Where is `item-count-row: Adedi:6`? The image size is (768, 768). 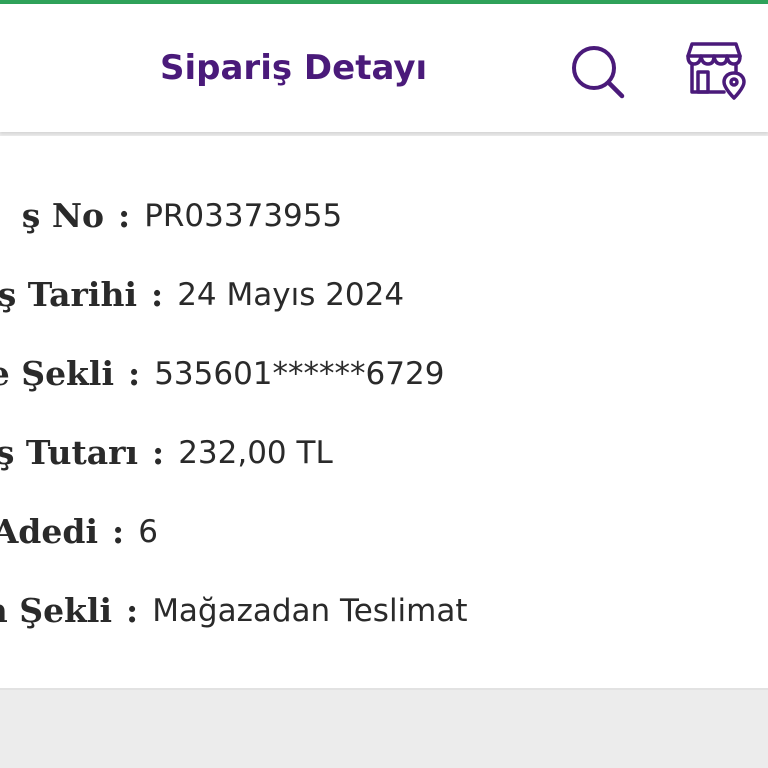 item-count-row: Adedi:6 is located at coordinates (79, 532).